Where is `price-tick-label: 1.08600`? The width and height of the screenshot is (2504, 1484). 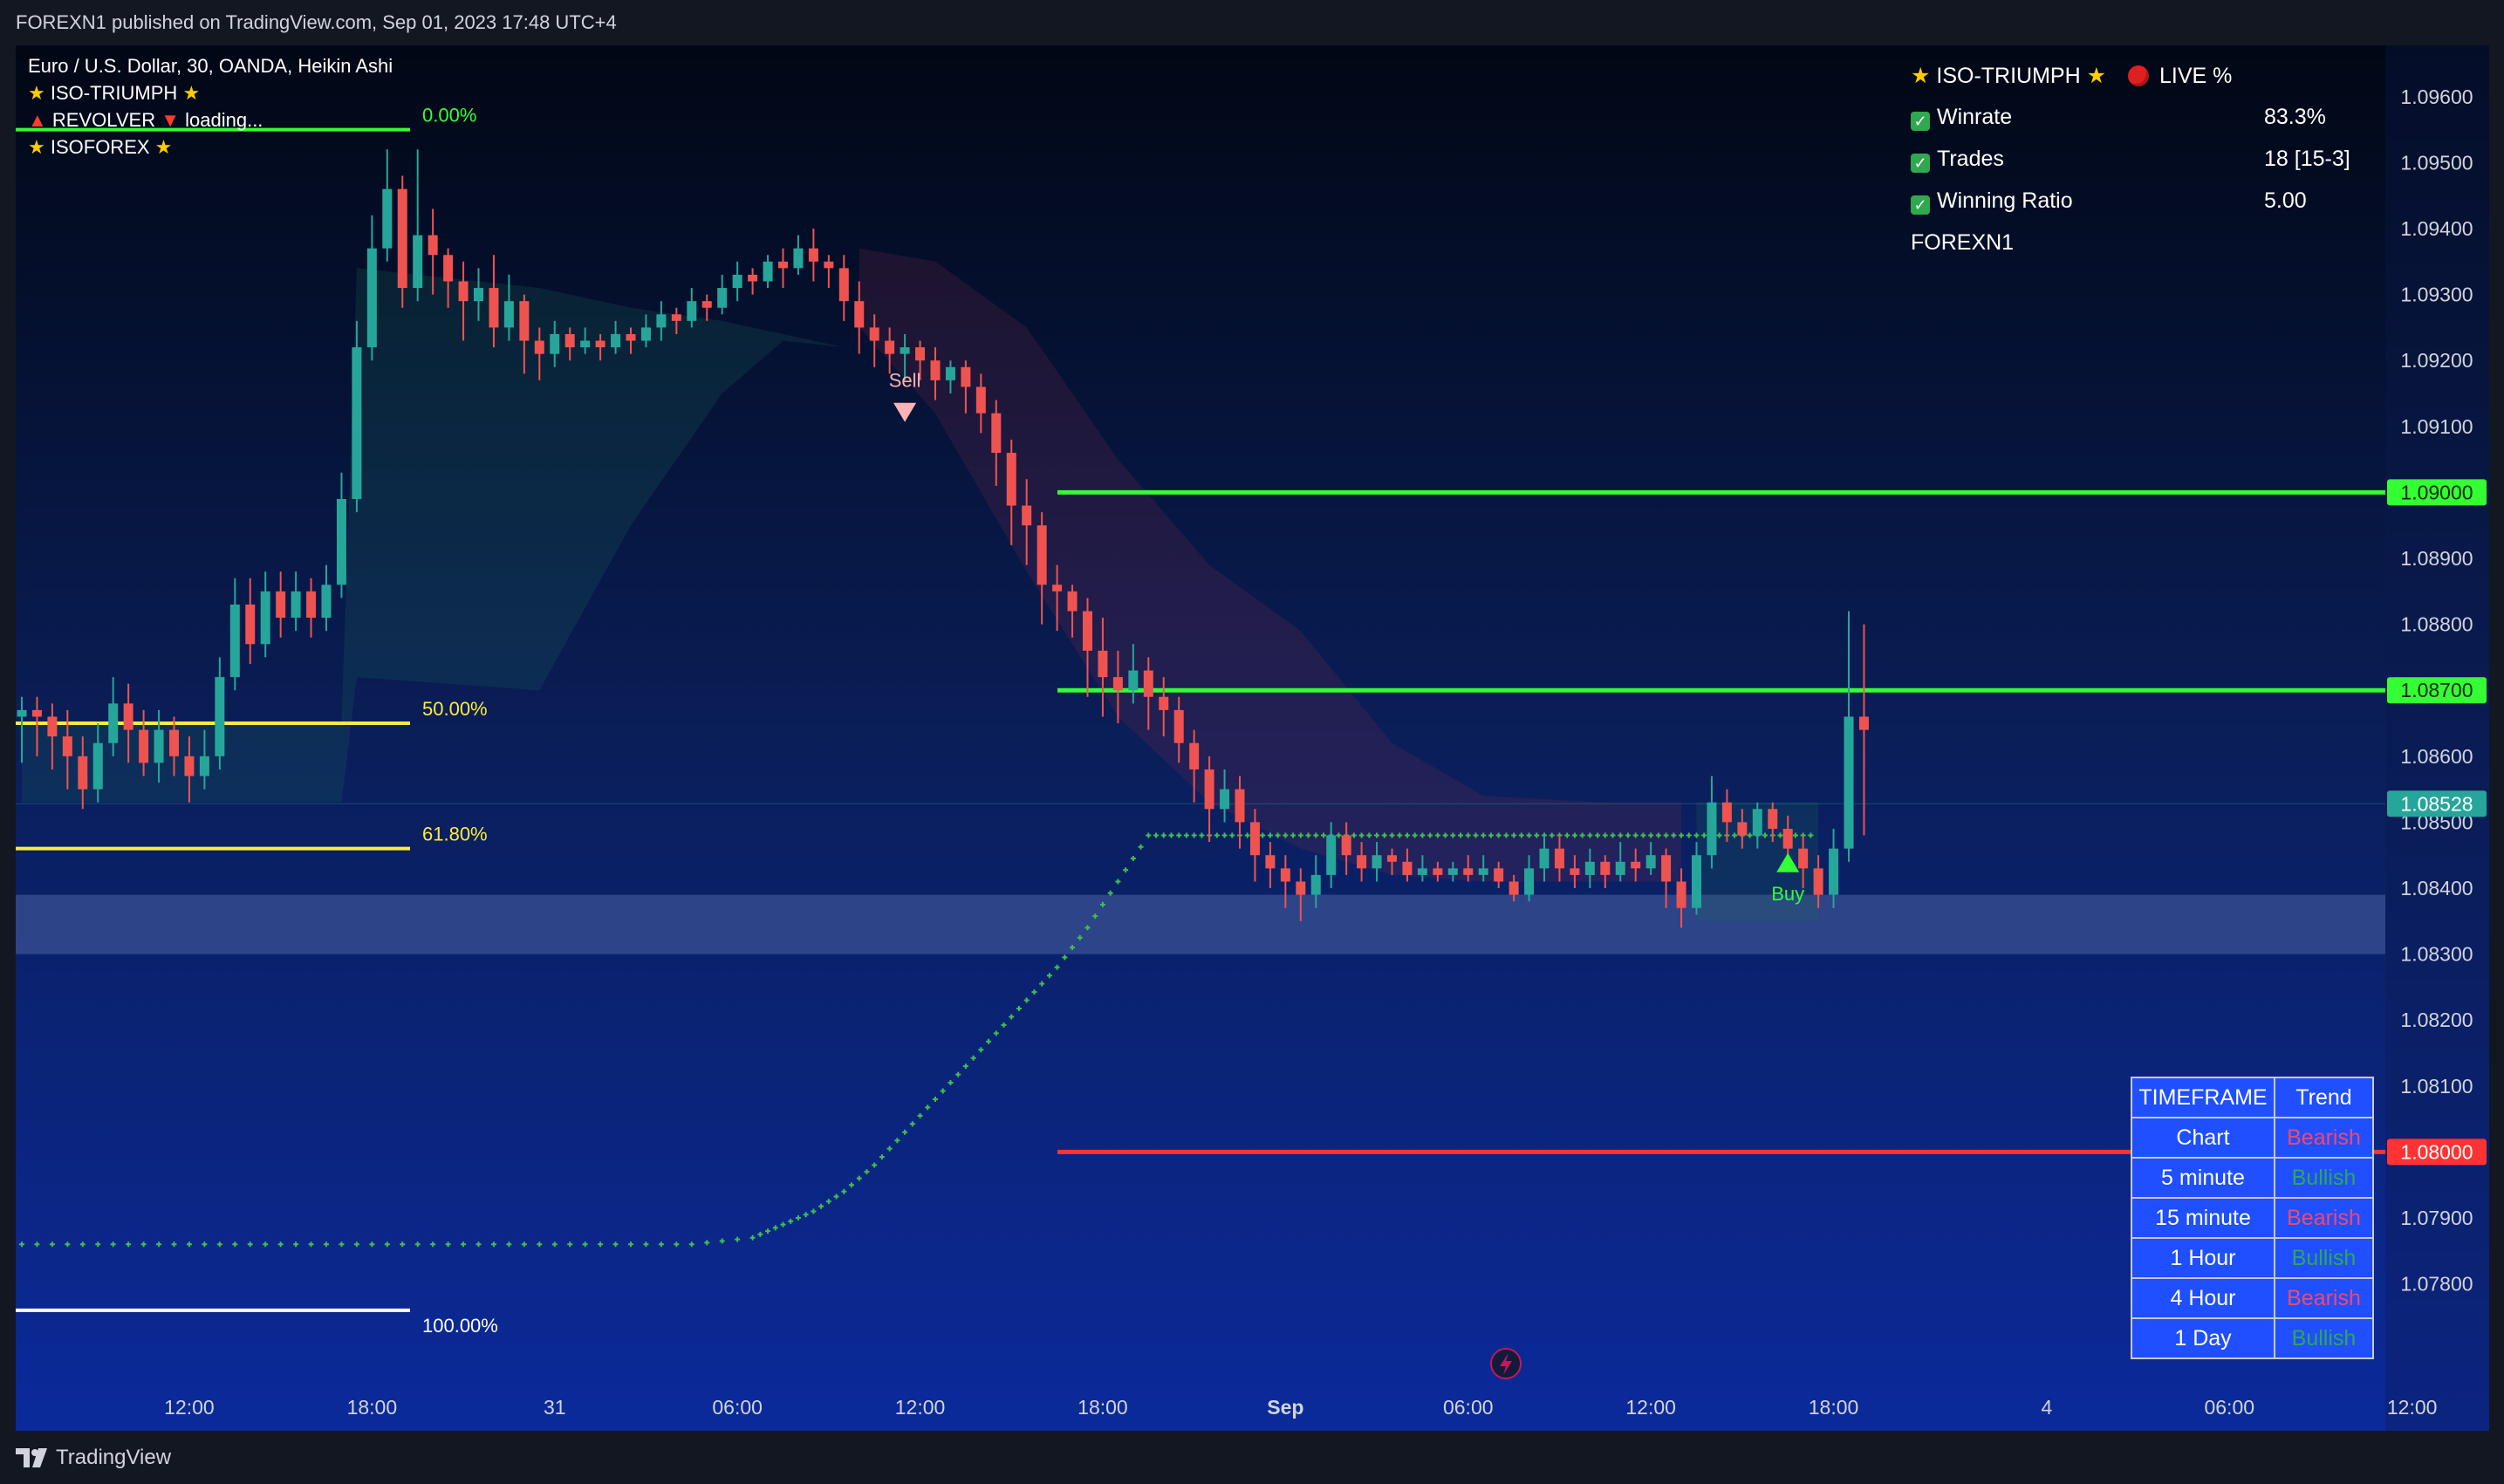 price-tick-label: 1.08600 is located at coordinates (2436, 756).